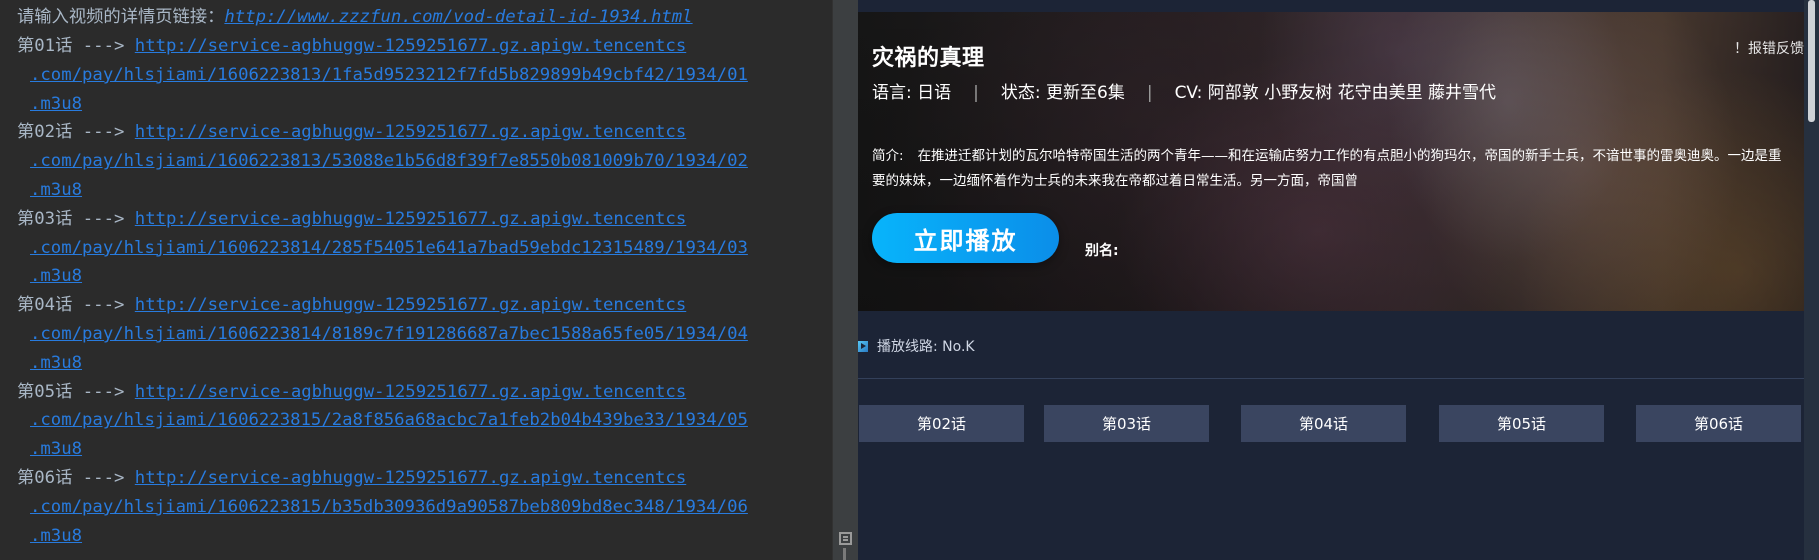 The width and height of the screenshot is (1819, 560). Describe the element at coordinates (912, 93) in the screenshot. I see `language-info: 语言: 日语` at that location.